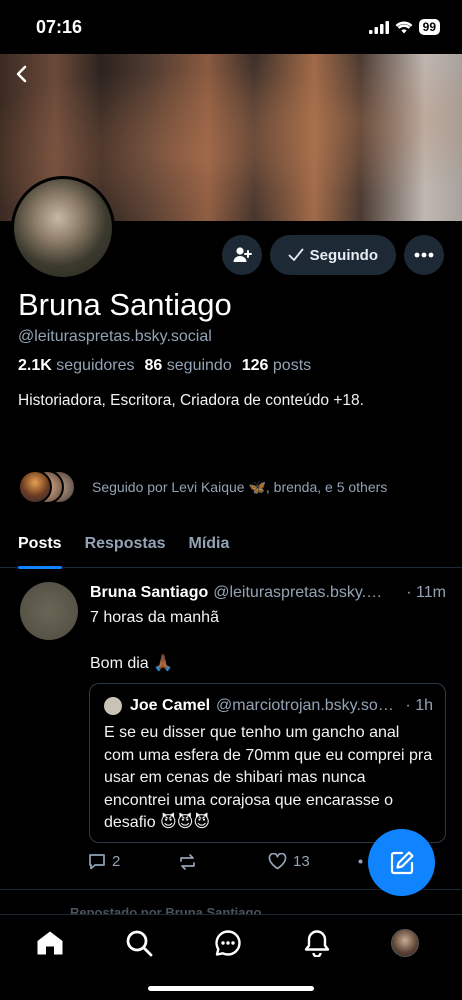  What do you see at coordinates (154, 617) in the screenshot?
I see `post-text-line: 7 horas da manhã` at bounding box center [154, 617].